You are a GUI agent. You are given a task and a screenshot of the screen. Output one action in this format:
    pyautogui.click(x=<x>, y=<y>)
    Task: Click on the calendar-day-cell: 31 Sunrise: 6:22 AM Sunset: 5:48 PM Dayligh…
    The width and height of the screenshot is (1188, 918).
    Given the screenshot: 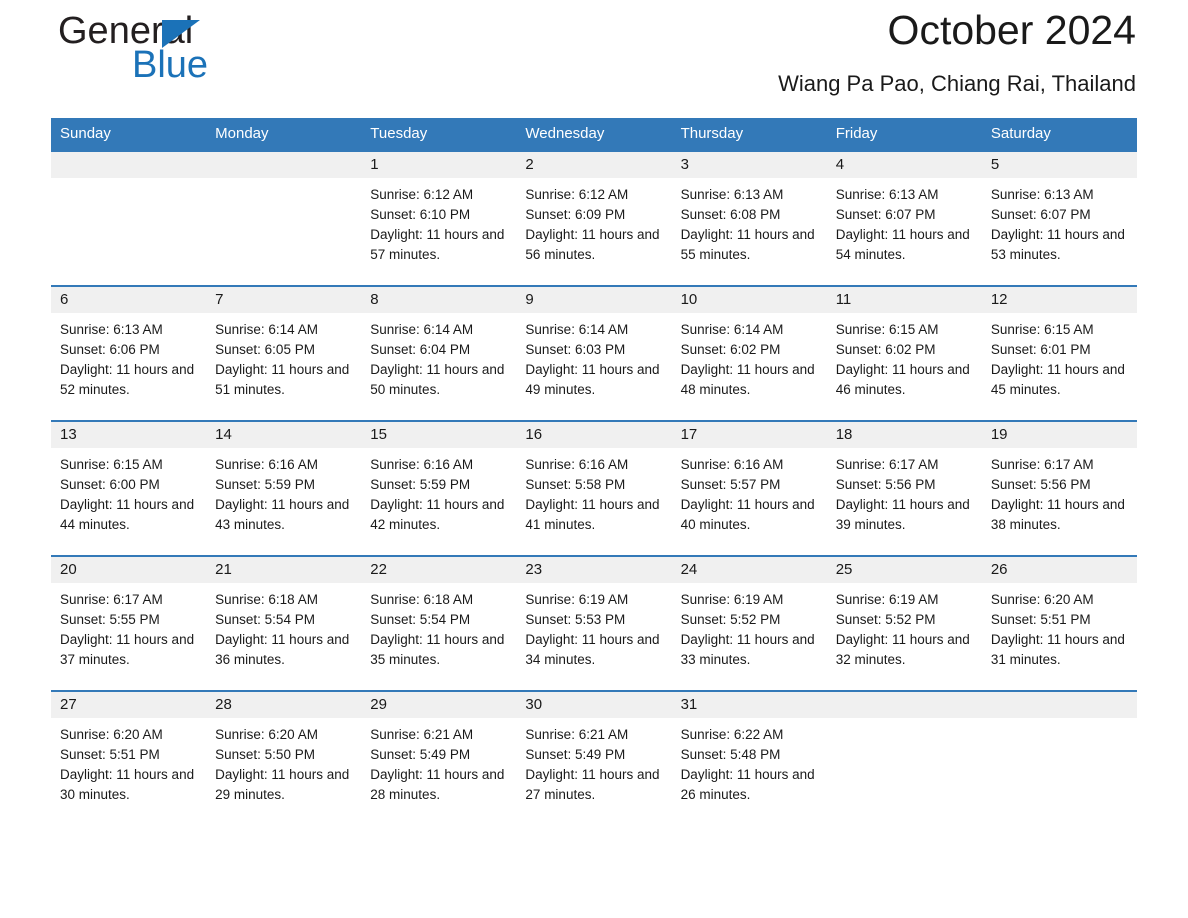 What is the action you would take?
    pyautogui.click(x=749, y=758)
    